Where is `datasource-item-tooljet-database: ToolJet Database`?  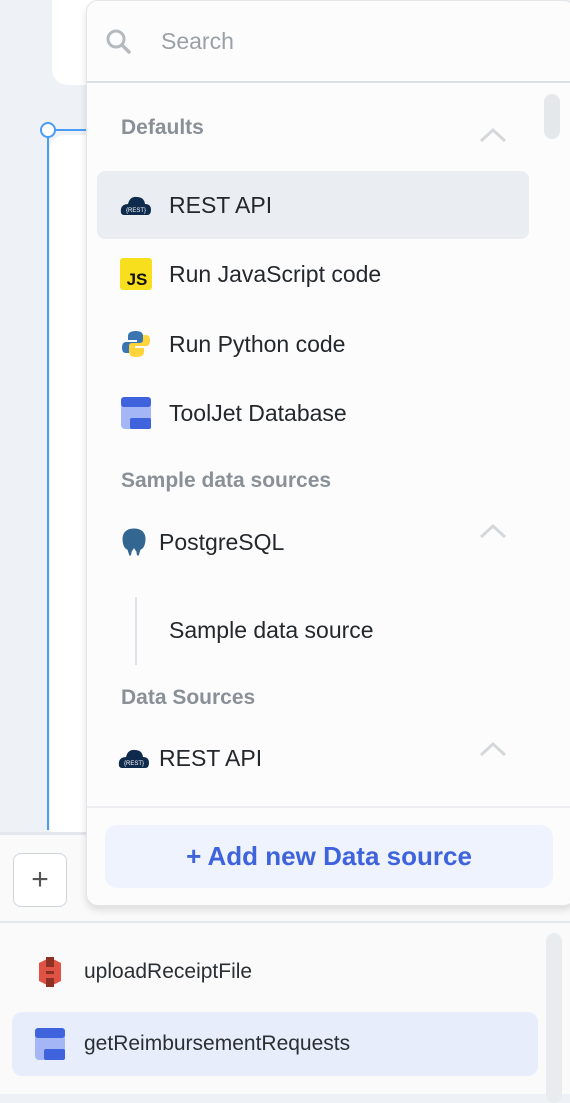
datasource-item-tooljet-database: ToolJet Database is located at coordinates (313, 413).